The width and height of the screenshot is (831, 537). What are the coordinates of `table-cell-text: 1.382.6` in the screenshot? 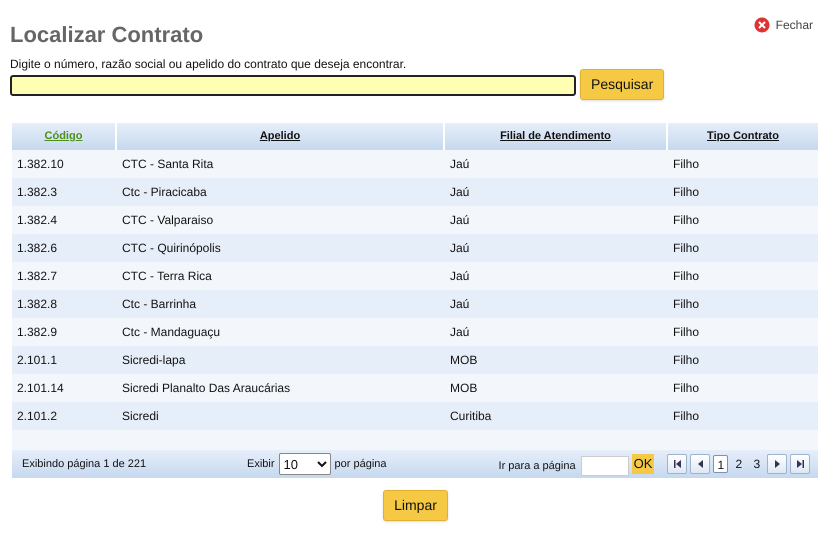 It's located at (37, 248).